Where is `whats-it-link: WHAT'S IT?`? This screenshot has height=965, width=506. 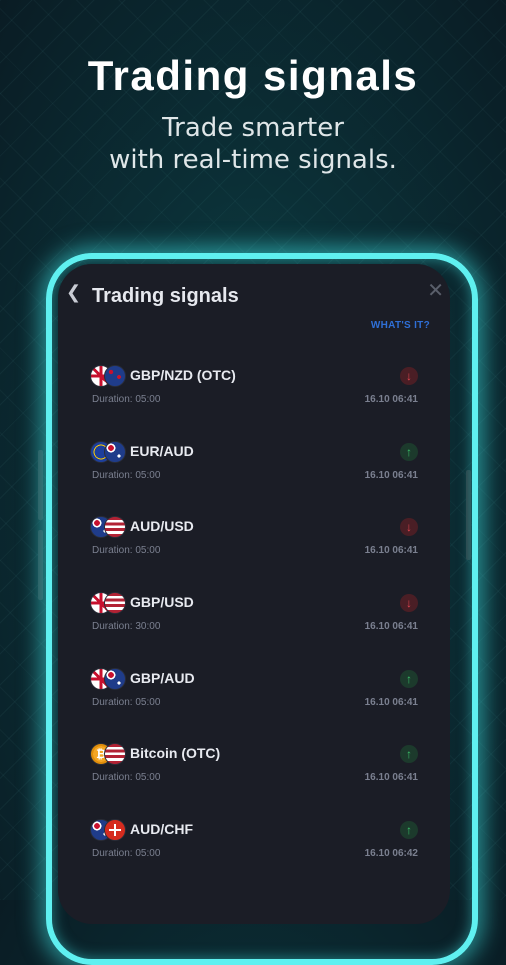 whats-it-link: WHAT'S IT? is located at coordinates (400, 325).